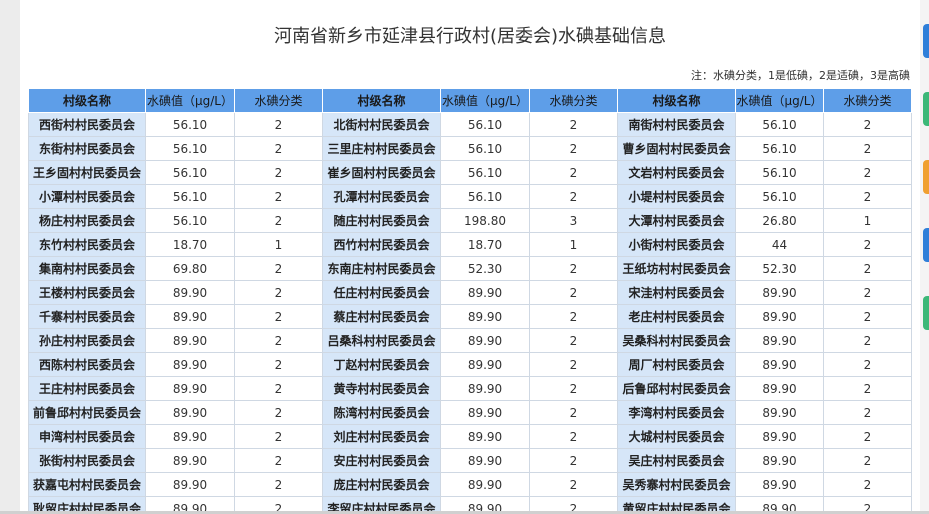 The image size is (929, 514). Describe the element at coordinates (676, 124) in the screenshot. I see `village-name-cell: 南街村村民委员会` at that location.